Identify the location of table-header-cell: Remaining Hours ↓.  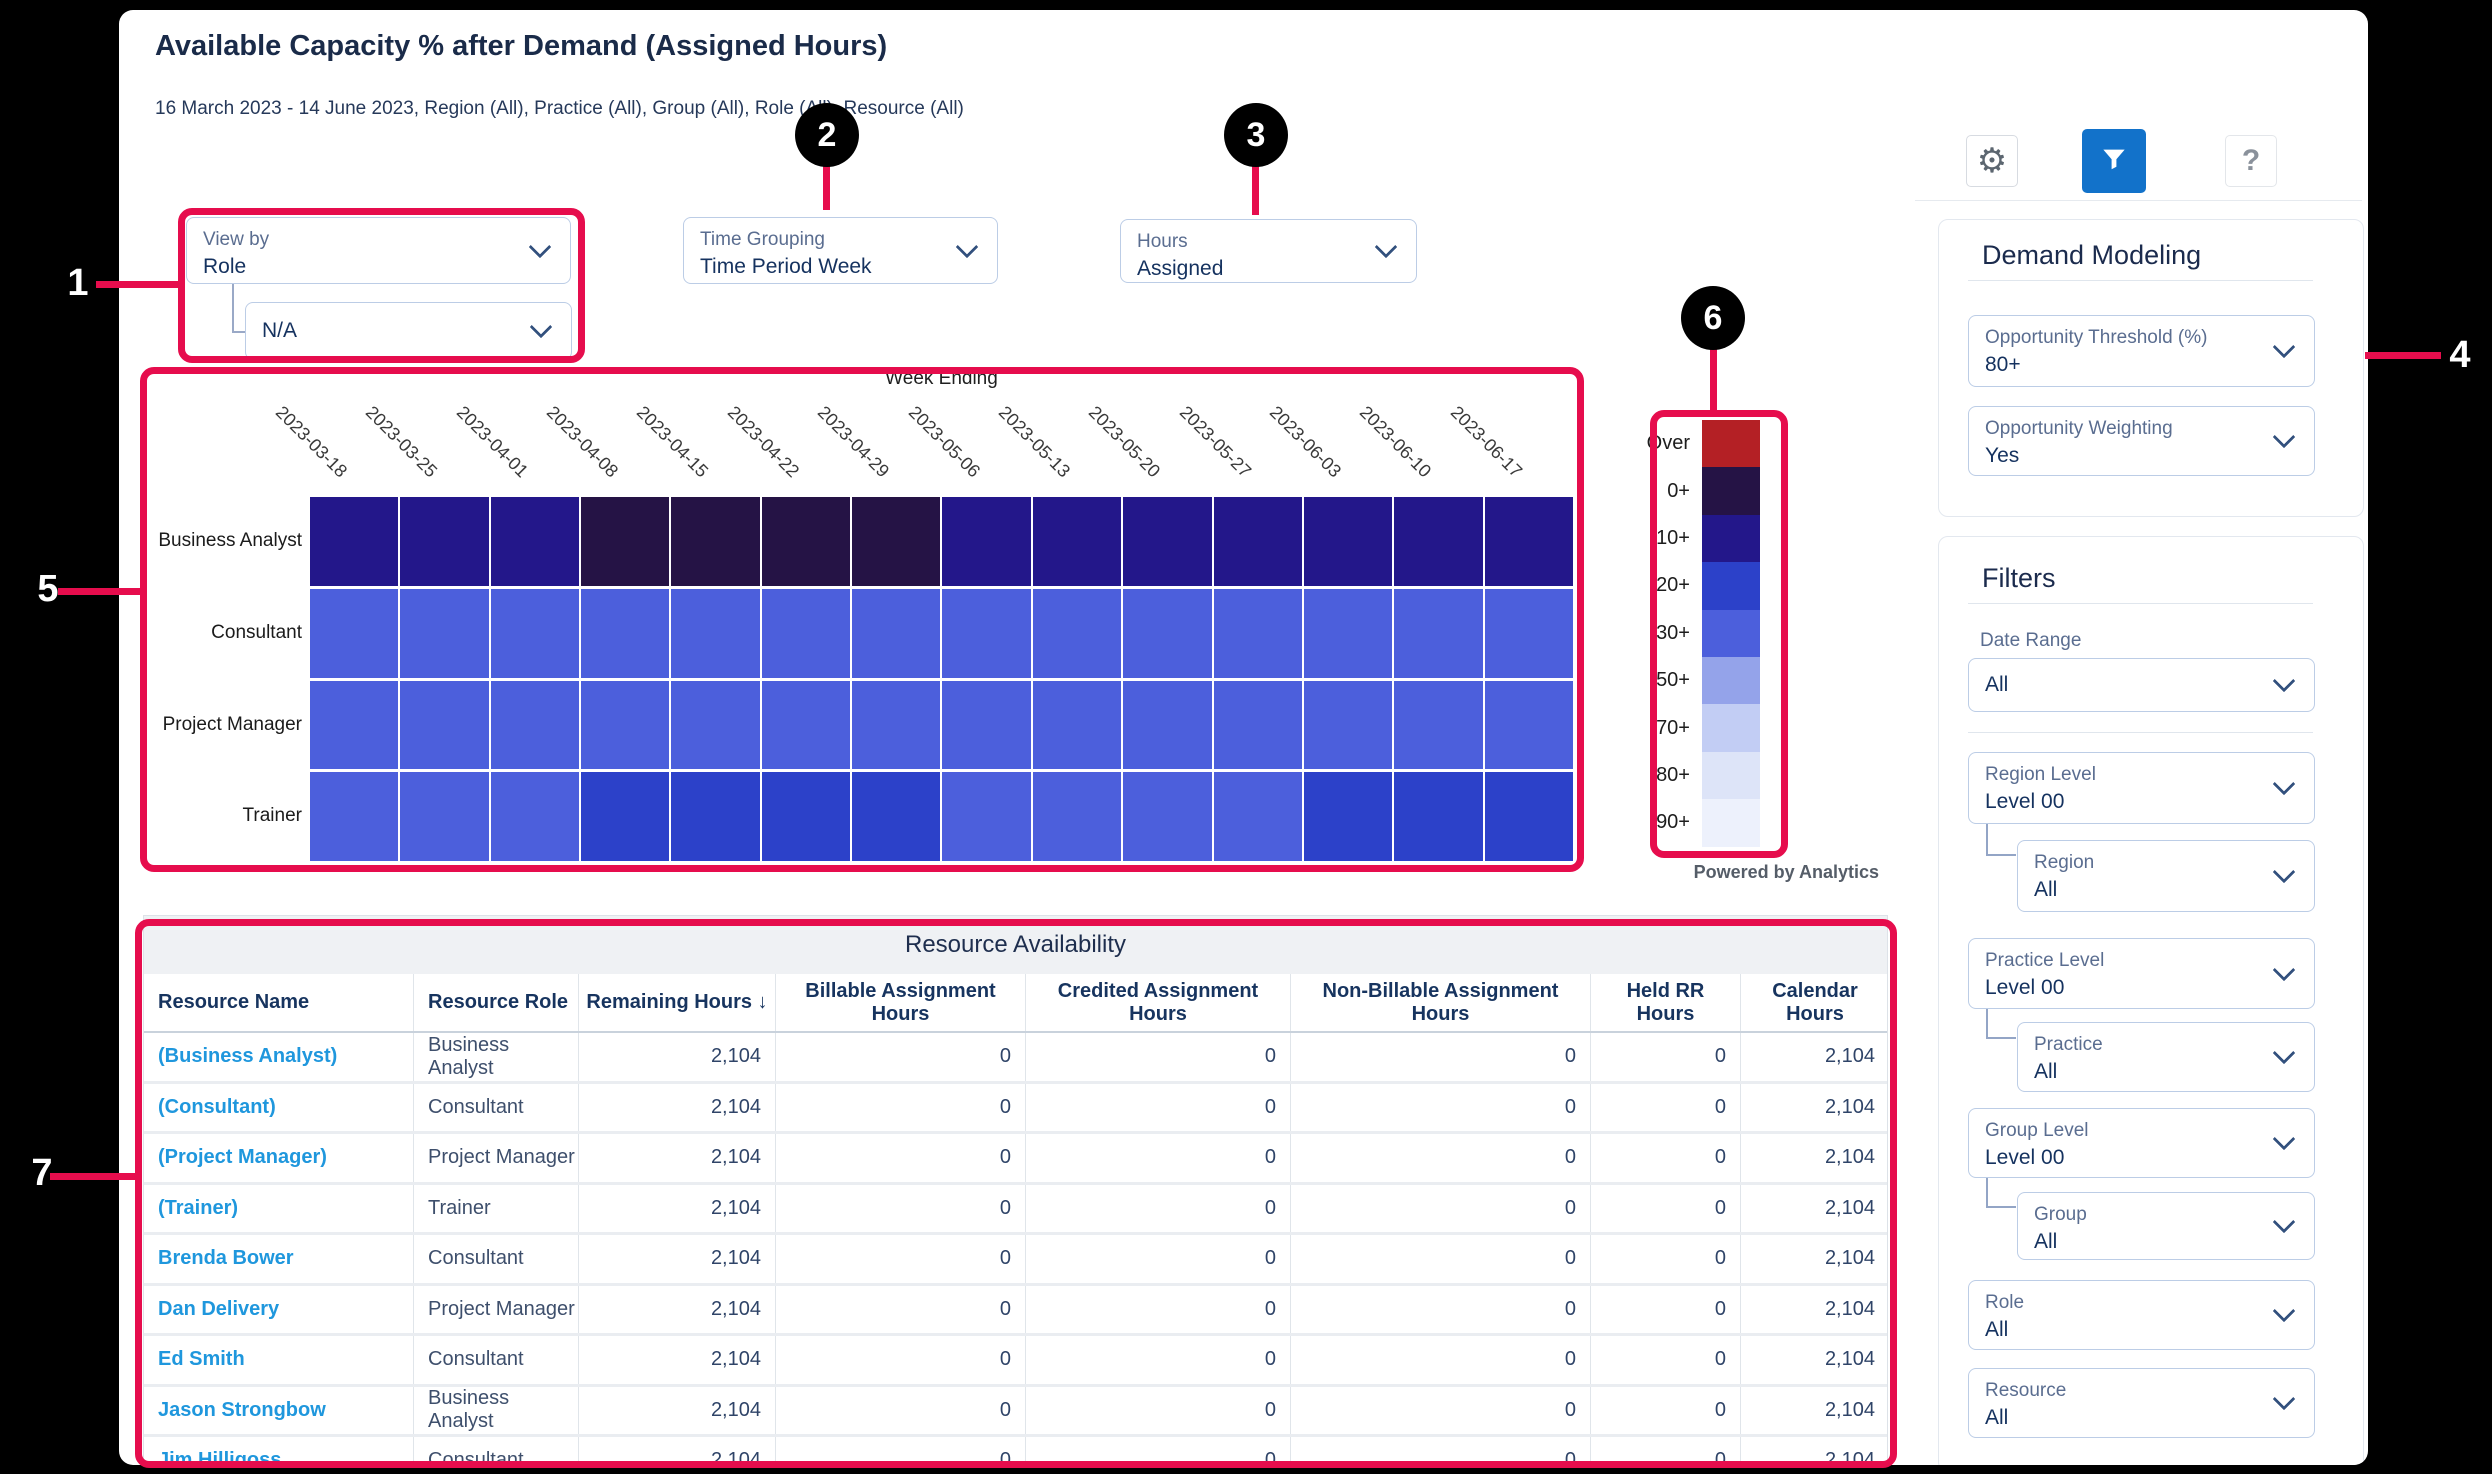
(677, 1002).